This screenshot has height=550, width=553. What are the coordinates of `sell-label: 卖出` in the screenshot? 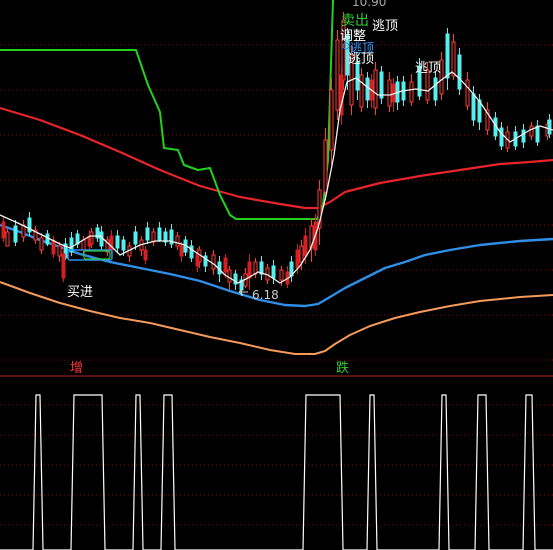 It's located at (355, 21).